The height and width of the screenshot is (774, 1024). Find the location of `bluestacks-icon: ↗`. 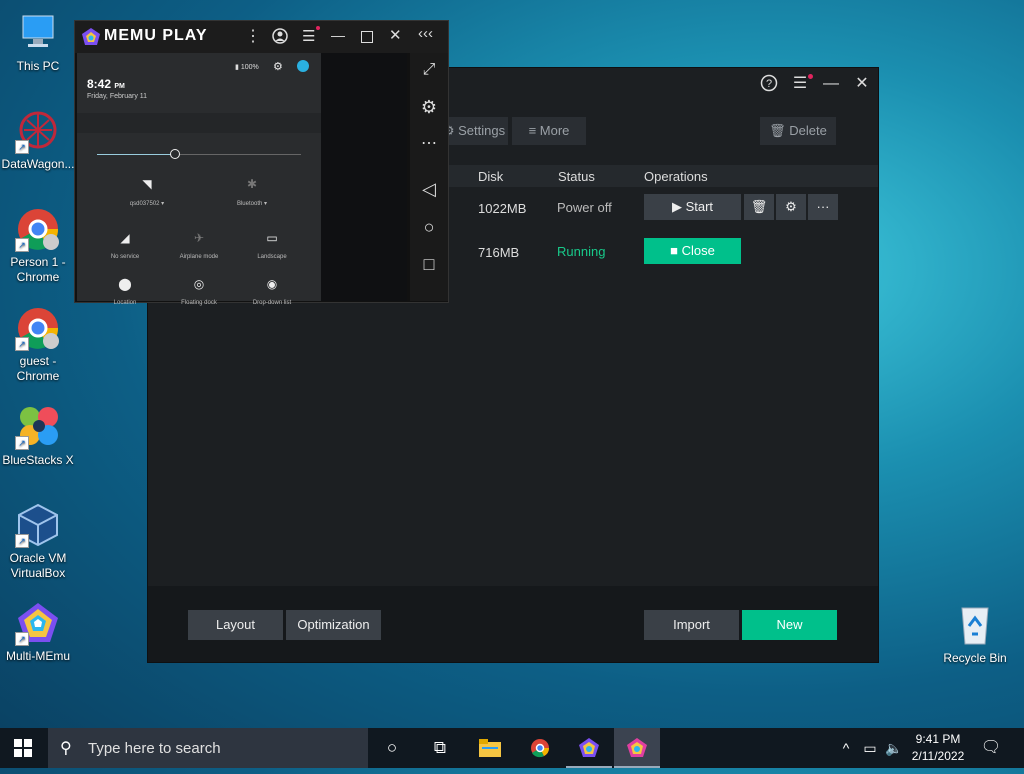

bluestacks-icon: ↗ is located at coordinates (38, 427).